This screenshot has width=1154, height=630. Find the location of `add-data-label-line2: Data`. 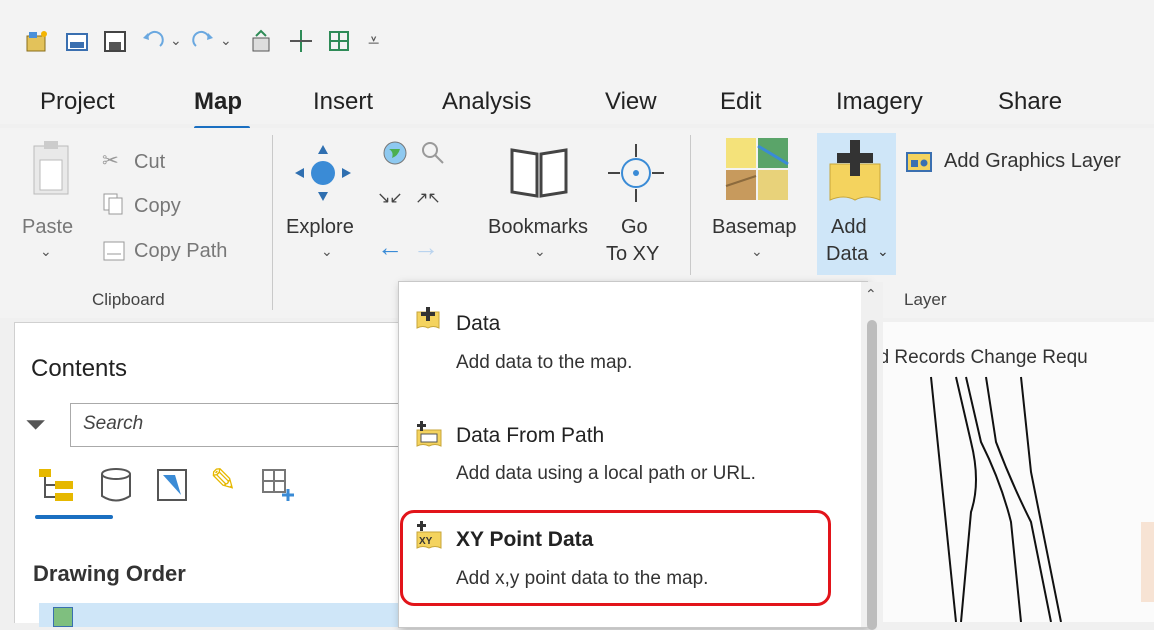

add-data-label-line2: Data is located at coordinates (847, 254).